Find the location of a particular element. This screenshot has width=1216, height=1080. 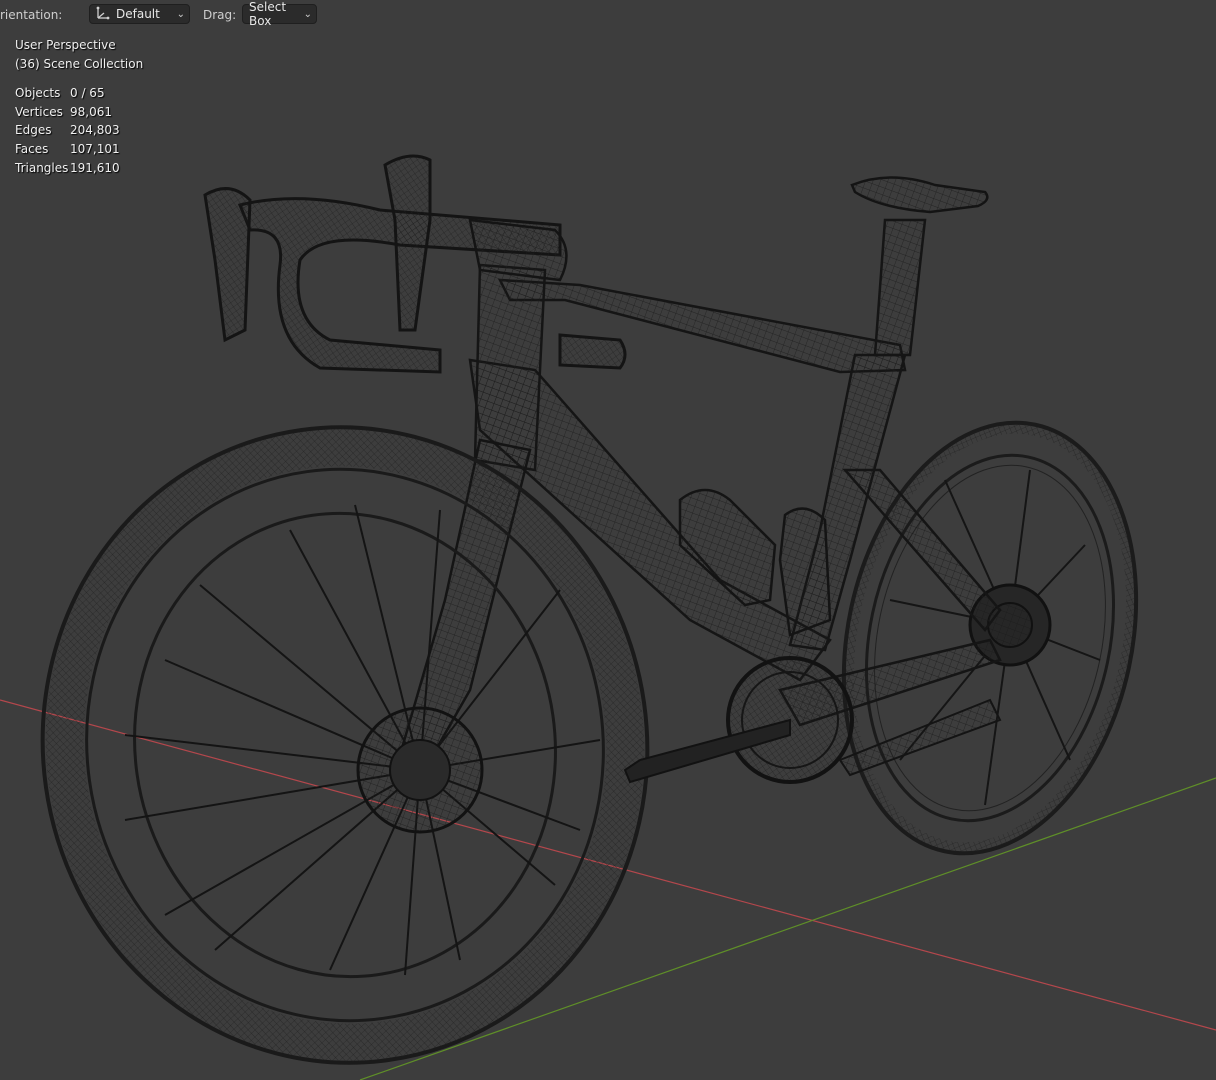

stat-label: Vertices is located at coordinates (39, 111).